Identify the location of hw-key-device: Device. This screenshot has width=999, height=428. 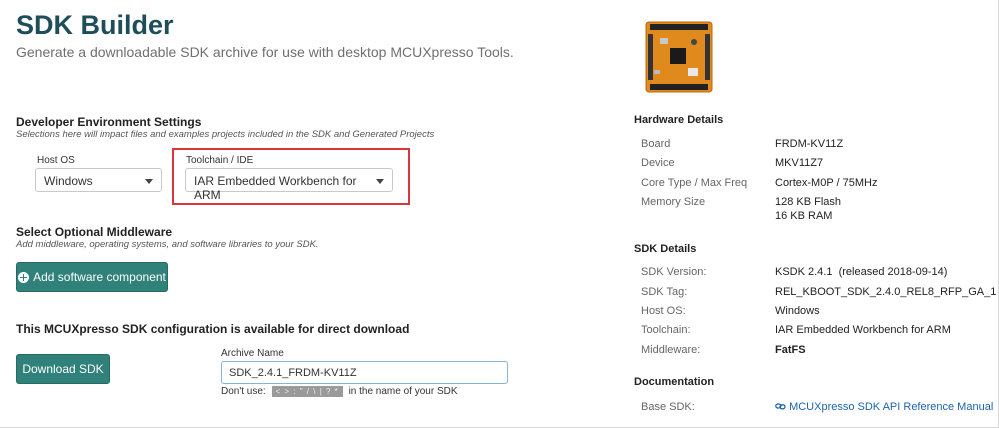
(658, 163).